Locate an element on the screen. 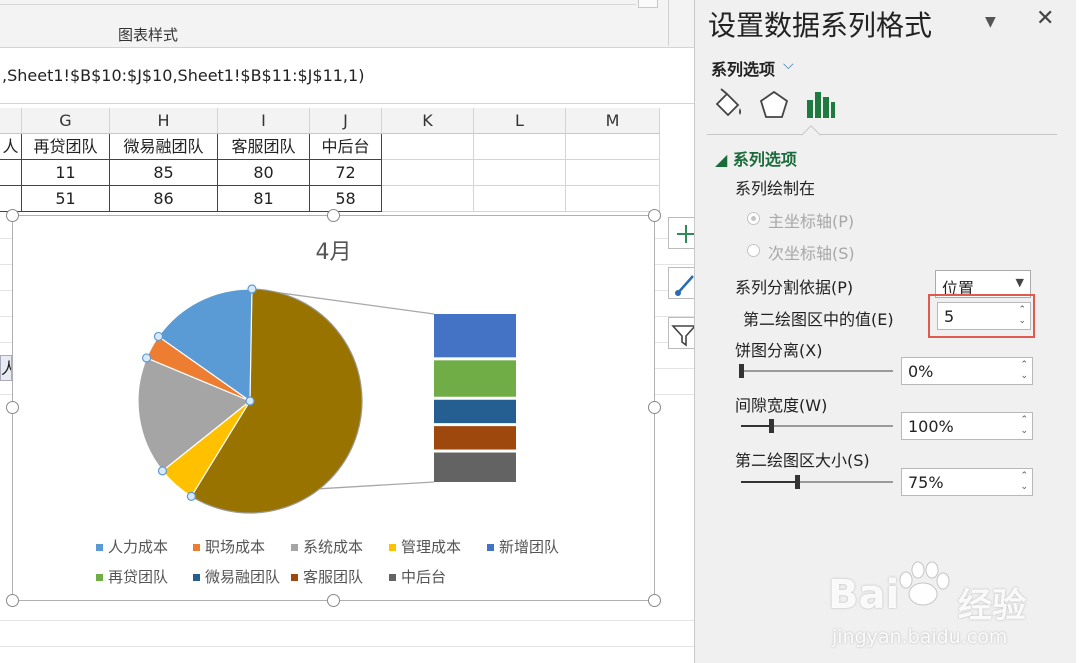  table-header-cell: 再贷团队 is located at coordinates (66, 147).